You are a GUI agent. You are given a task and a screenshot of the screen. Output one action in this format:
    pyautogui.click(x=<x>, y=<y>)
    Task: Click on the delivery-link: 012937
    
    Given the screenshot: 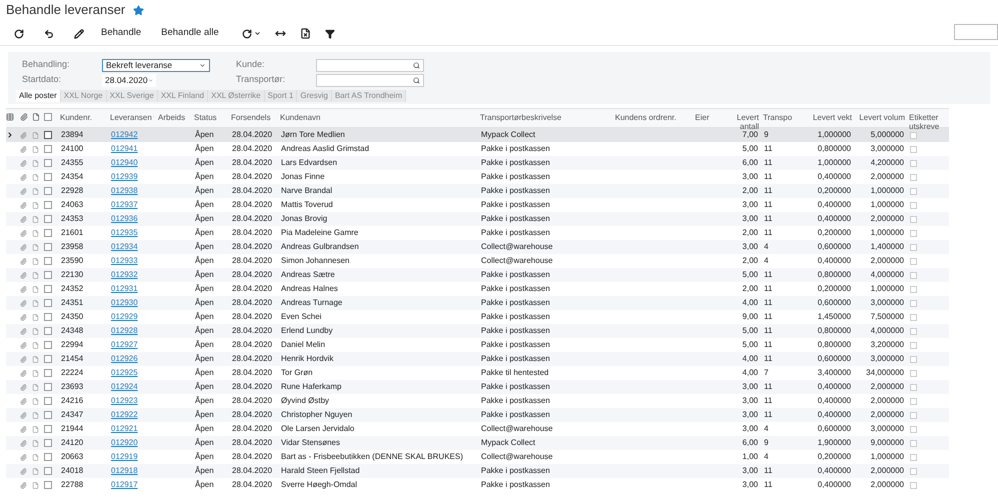 What is the action you would take?
    pyautogui.click(x=124, y=204)
    